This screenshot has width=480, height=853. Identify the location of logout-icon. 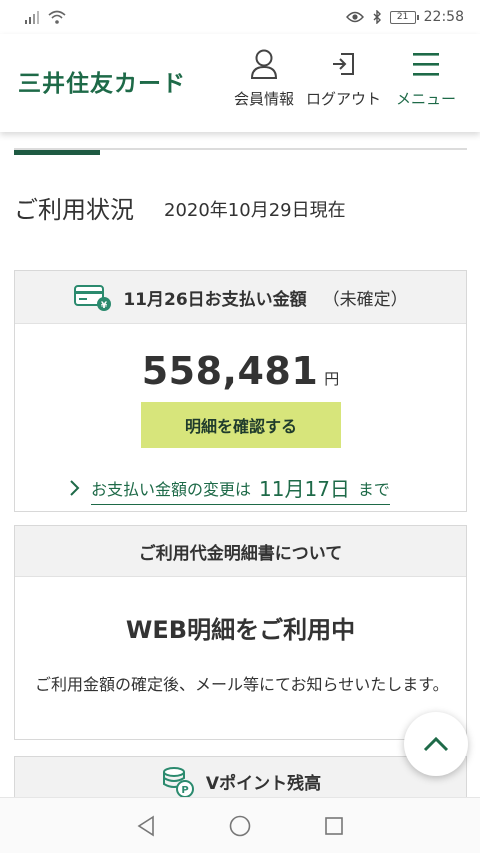
(343, 64).